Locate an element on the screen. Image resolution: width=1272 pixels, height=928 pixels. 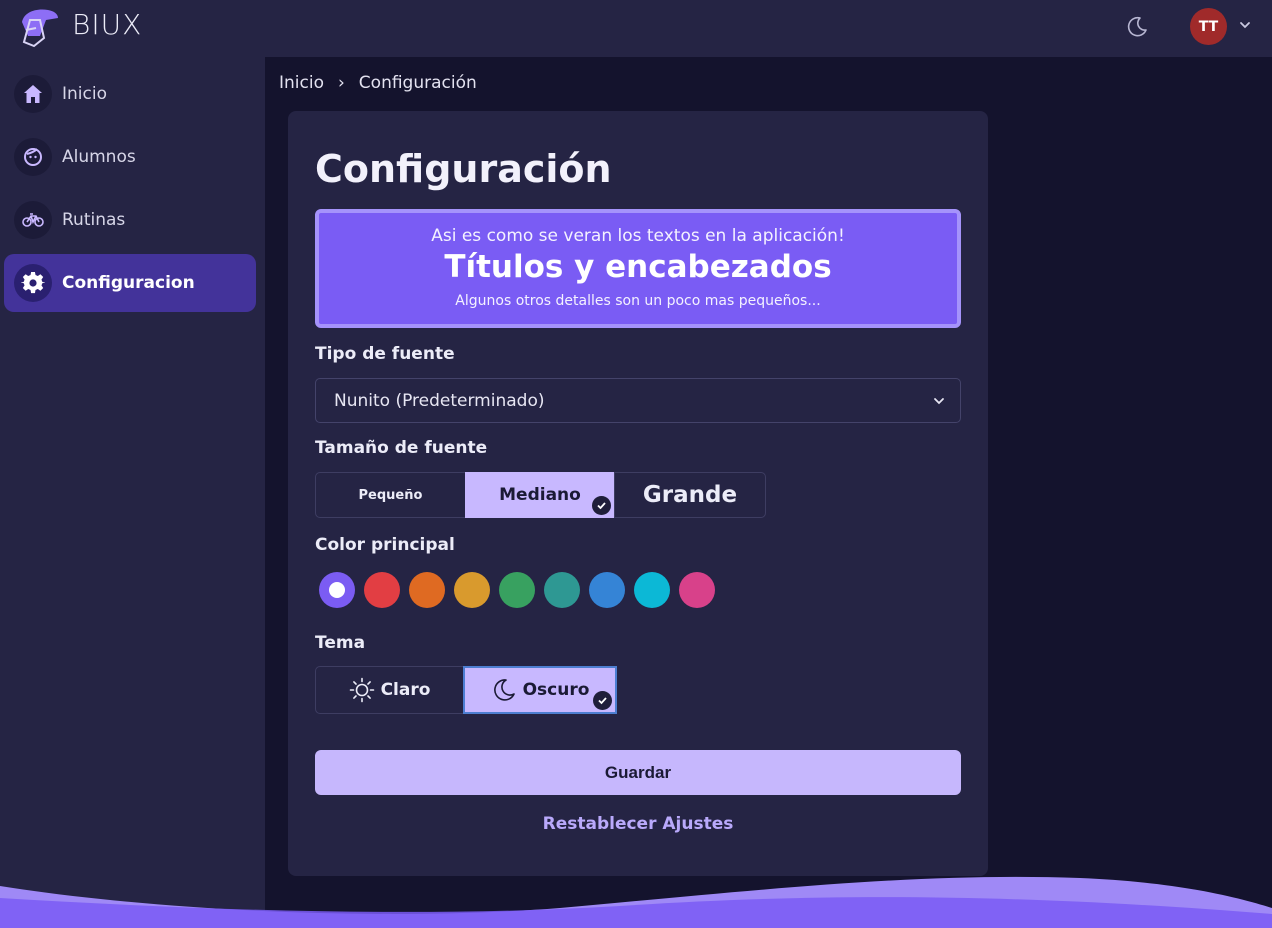
sidebar-item-inicio: Inicio is located at coordinates (130, 94).